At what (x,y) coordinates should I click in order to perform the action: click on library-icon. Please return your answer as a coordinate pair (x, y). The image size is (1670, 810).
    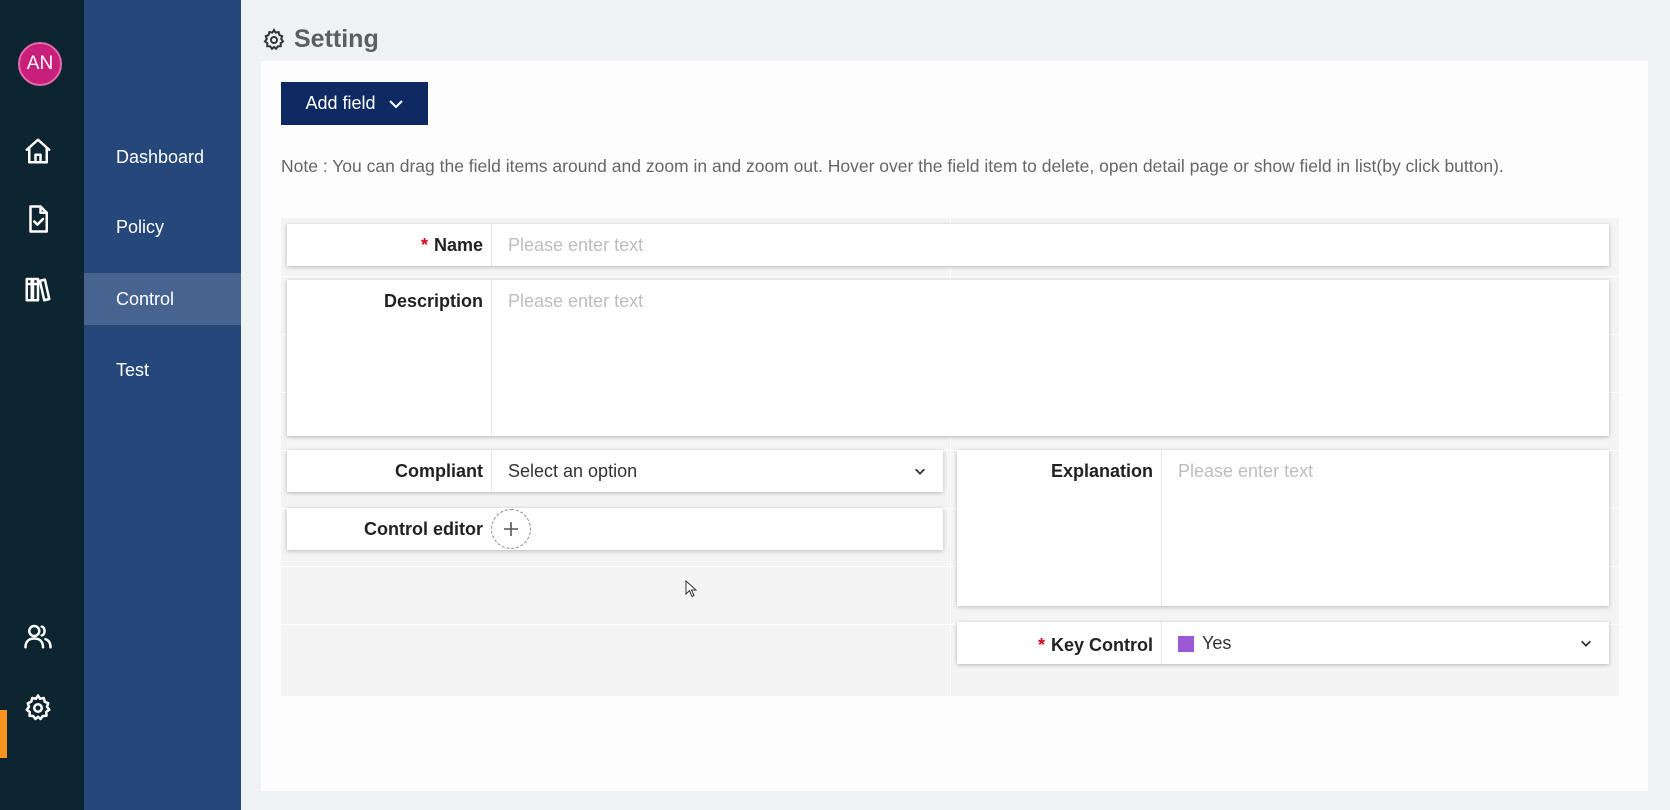
    Looking at the image, I should click on (38, 289).